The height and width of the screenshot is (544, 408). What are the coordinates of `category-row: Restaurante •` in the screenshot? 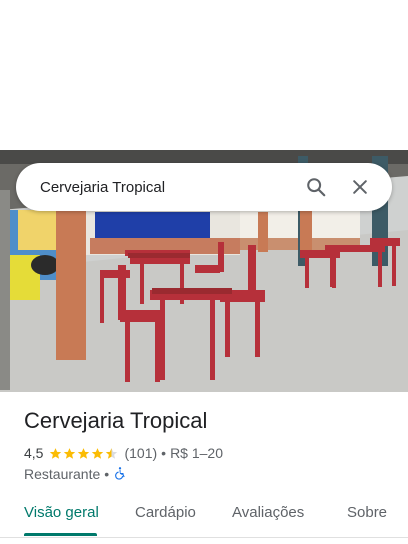 It's located at (75, 474).